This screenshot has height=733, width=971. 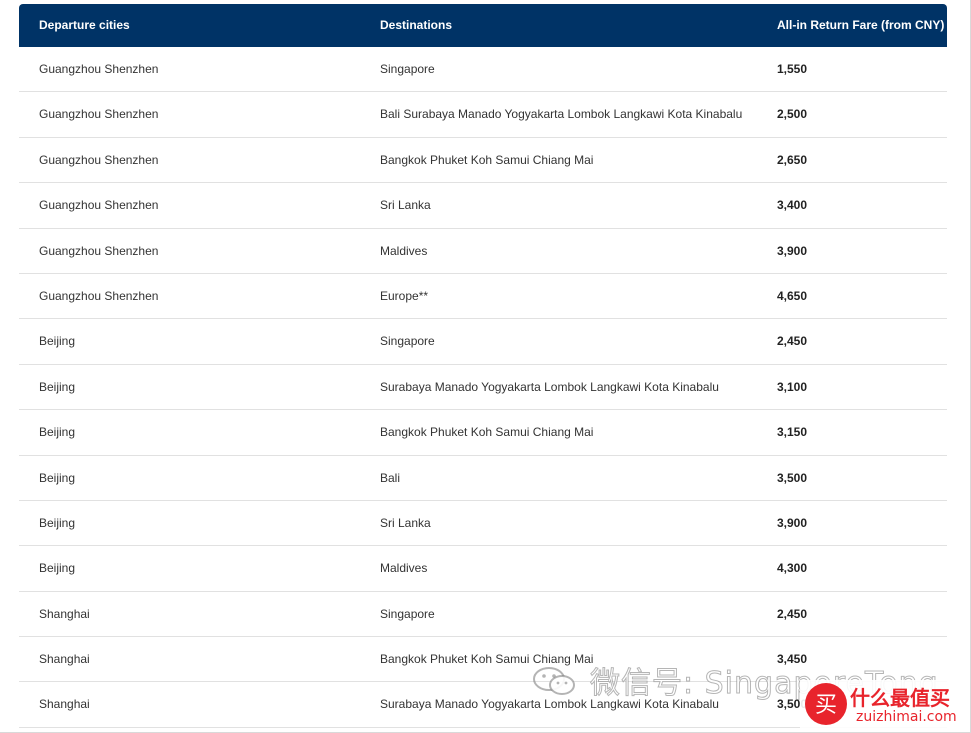 I want to click on table-row: Shanghai Singapore 2,450, so click(x=483, y=615).